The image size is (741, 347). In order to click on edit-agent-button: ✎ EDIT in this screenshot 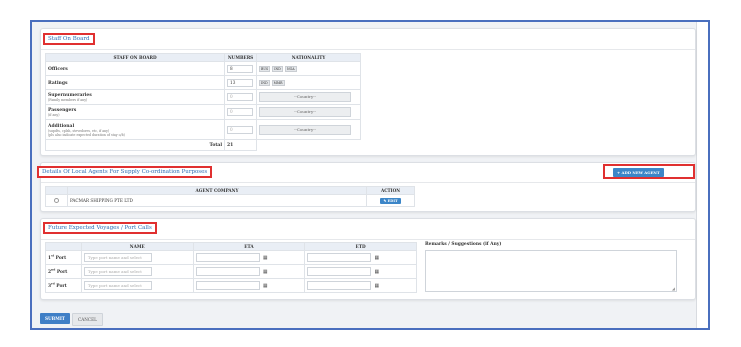, I will do `click(390, 200)`.